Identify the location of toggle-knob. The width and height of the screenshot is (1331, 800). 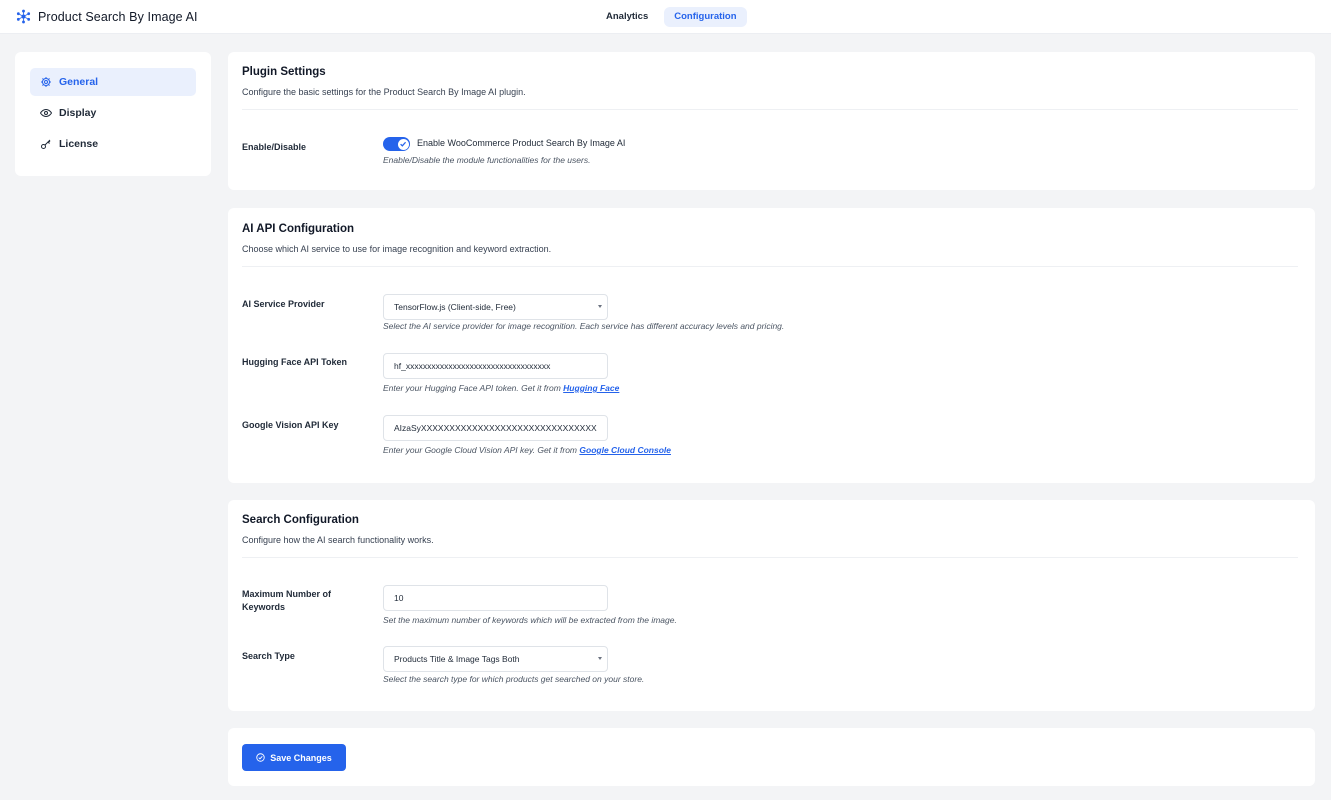
(403, 144).